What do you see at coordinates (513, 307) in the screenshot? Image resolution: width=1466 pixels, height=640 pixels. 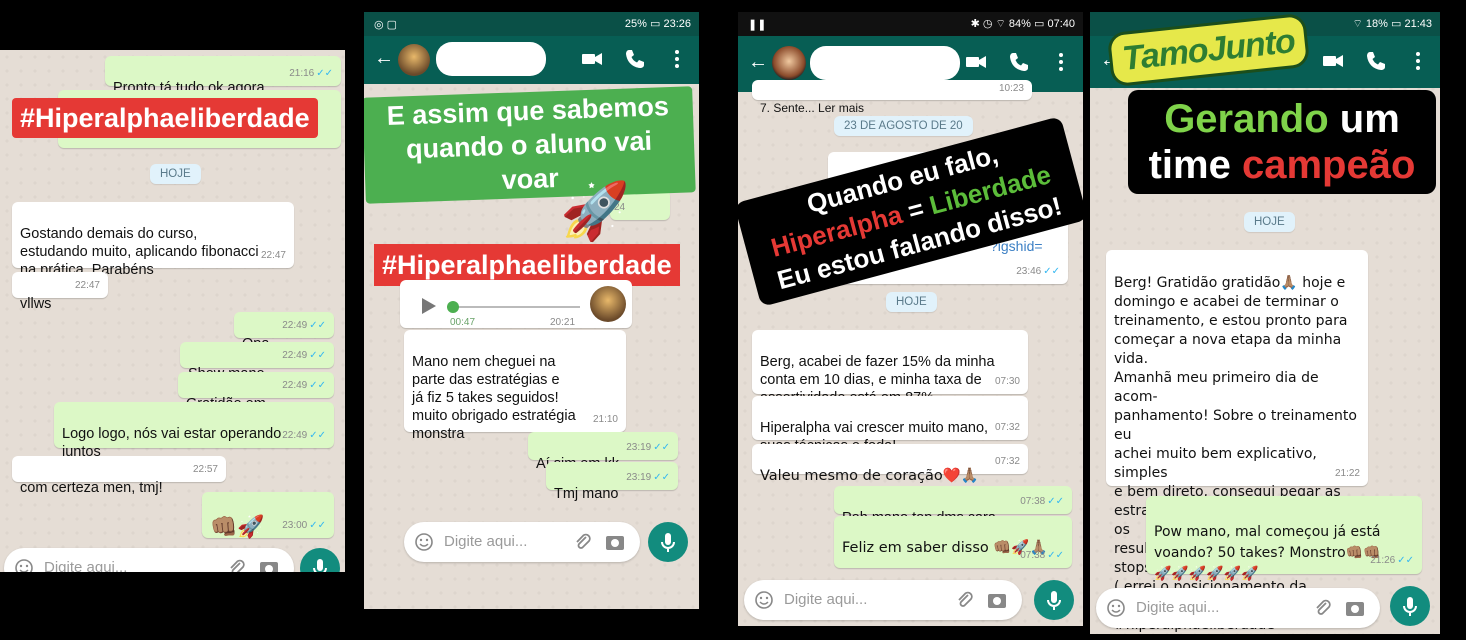 I see `audio-progress-track` at bounding box center [513, 307].